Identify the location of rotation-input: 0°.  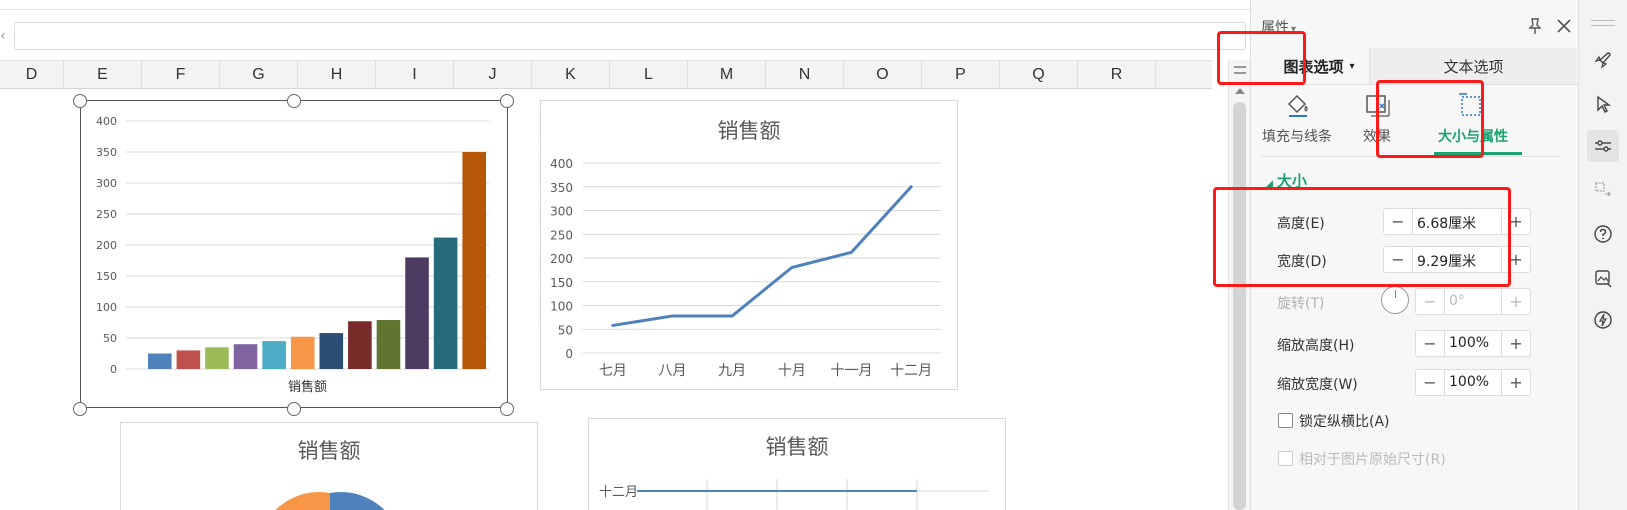
(1473, 301).